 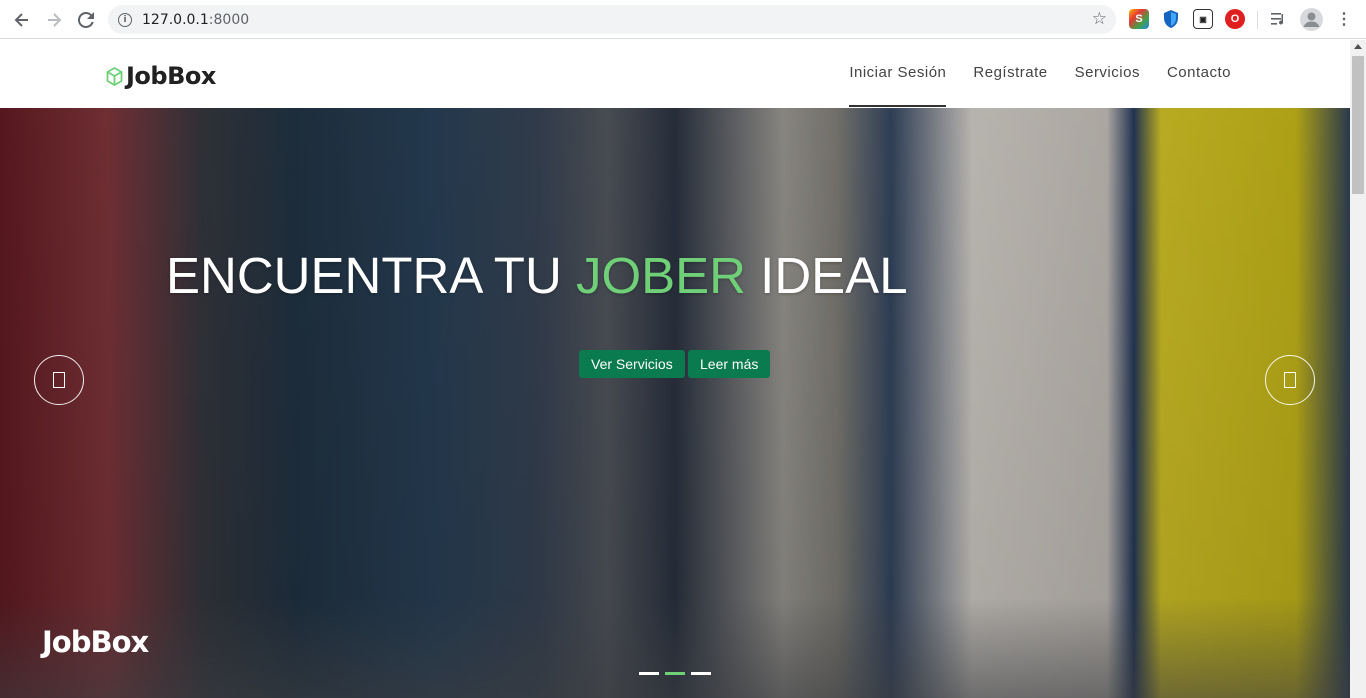 What do you see at coordinates (1107, 74) in the screenshot?
I see `nav-item-servicios: Servicios` at bounding box center [1107, 74].